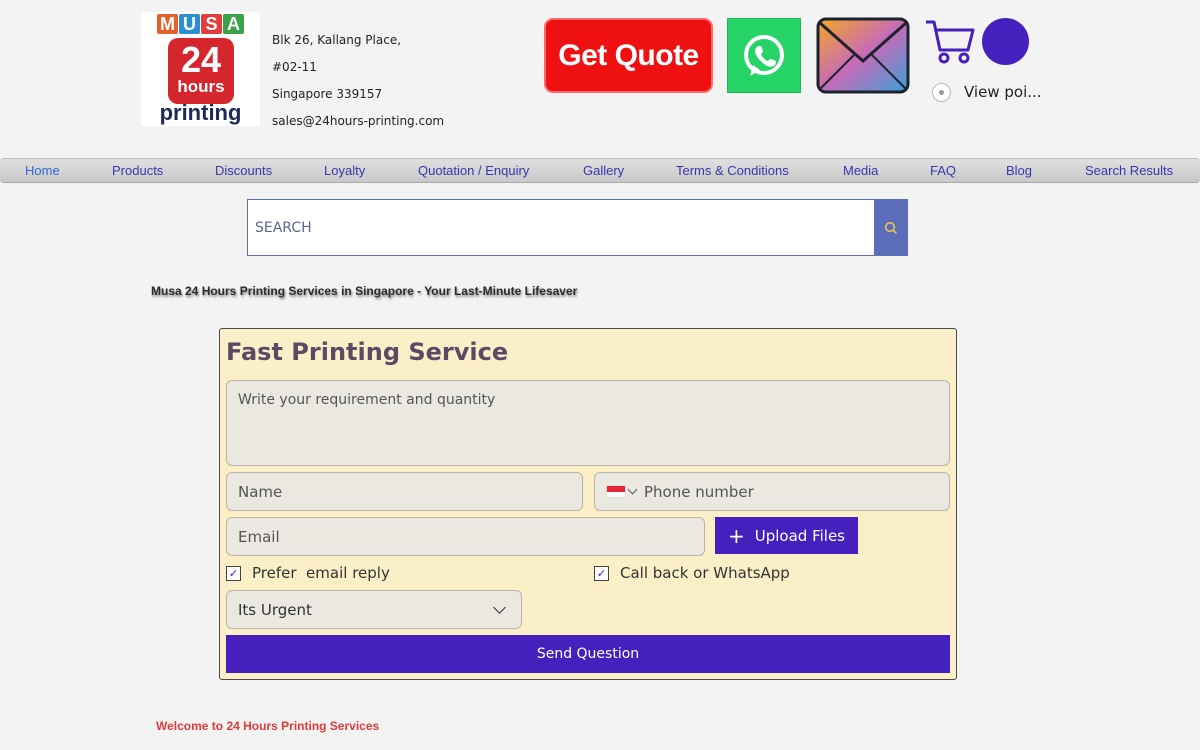 The width and height of the screenshot is (1200, 750). I want to click on cart-button, so click(950, 41).